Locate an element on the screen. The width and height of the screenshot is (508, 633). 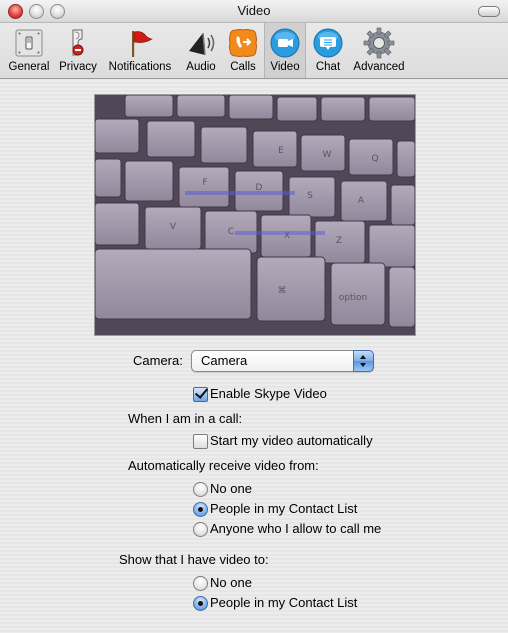
tab-advanced: Advanced is located at coordinates (379, 50).